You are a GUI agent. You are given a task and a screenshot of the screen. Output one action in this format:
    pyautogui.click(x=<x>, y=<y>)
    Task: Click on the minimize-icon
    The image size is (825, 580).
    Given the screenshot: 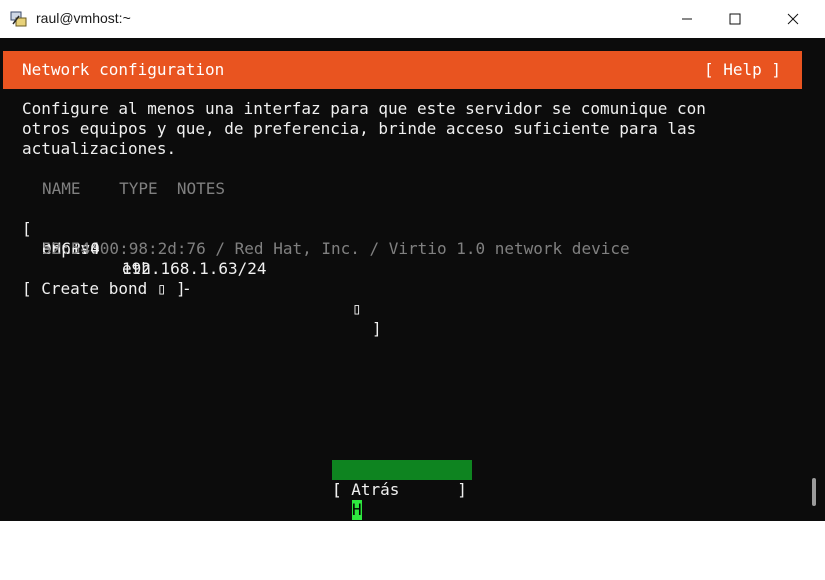 What is the action you would take?
    pyautogui.click(x=687, y=19)
    